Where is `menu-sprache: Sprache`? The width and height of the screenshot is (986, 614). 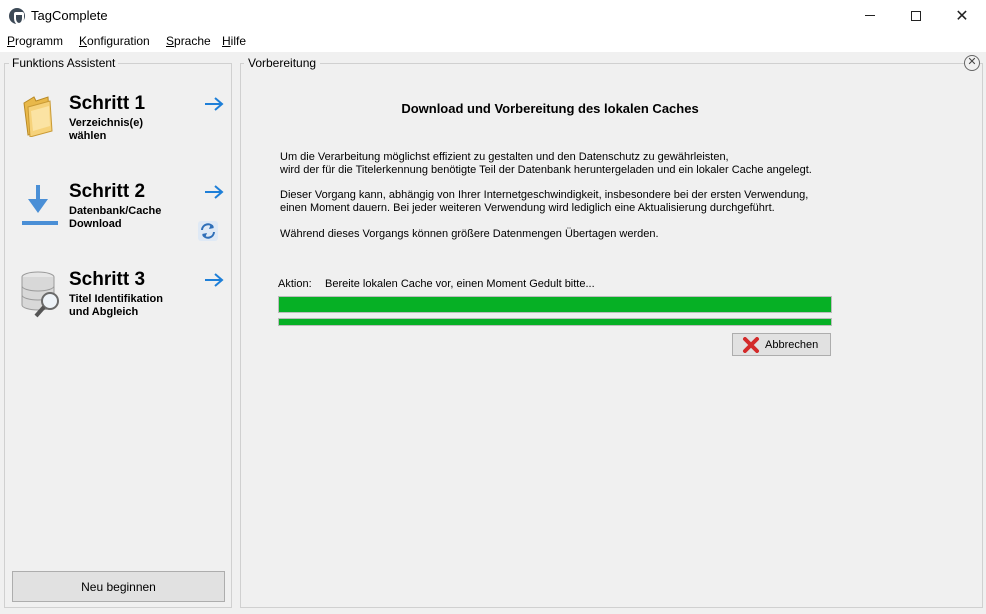 menu-sprache: Sprache is located at coordinates (188, 41).